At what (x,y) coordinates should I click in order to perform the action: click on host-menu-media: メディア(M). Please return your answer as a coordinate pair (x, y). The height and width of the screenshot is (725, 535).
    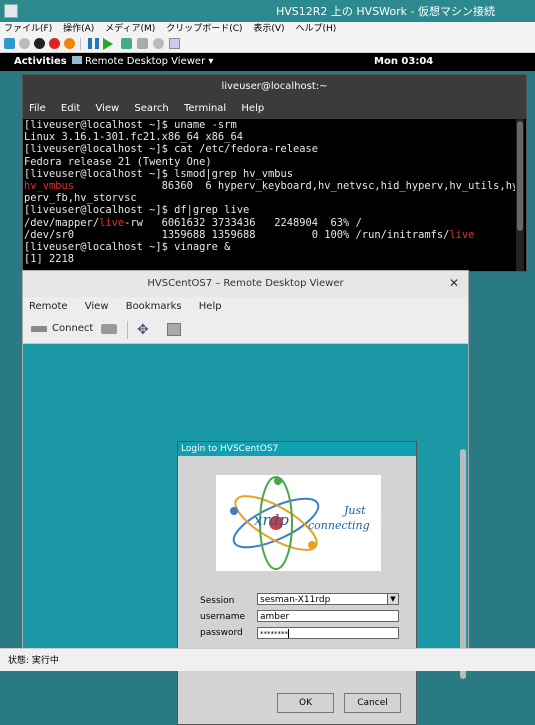
    Looking at the image, I should click on (130, 29).